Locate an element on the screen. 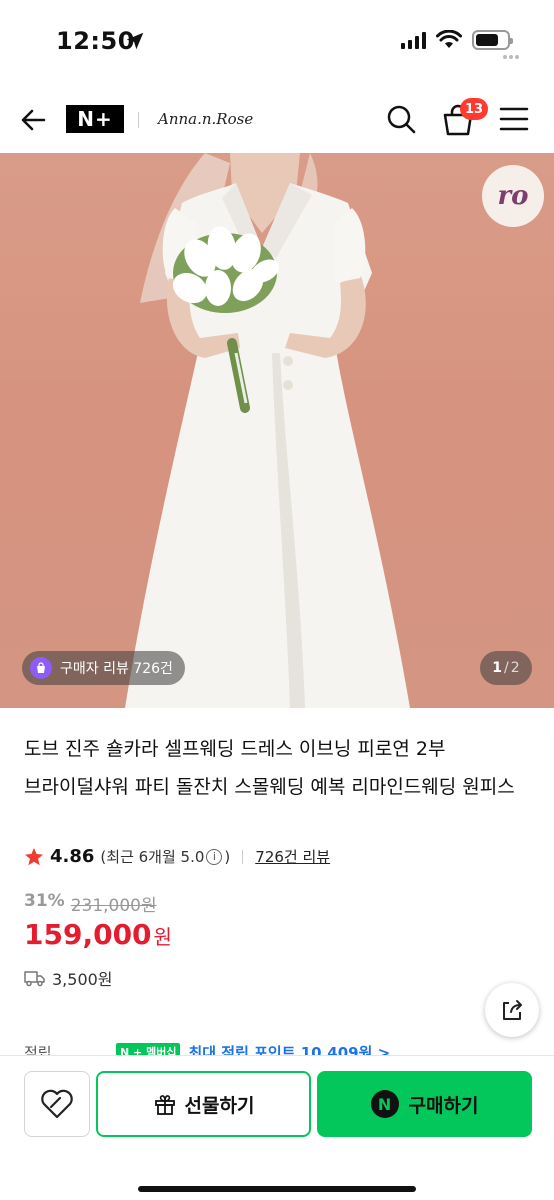  gift-button: 선물하기 is located at coordinates (203, 1104).